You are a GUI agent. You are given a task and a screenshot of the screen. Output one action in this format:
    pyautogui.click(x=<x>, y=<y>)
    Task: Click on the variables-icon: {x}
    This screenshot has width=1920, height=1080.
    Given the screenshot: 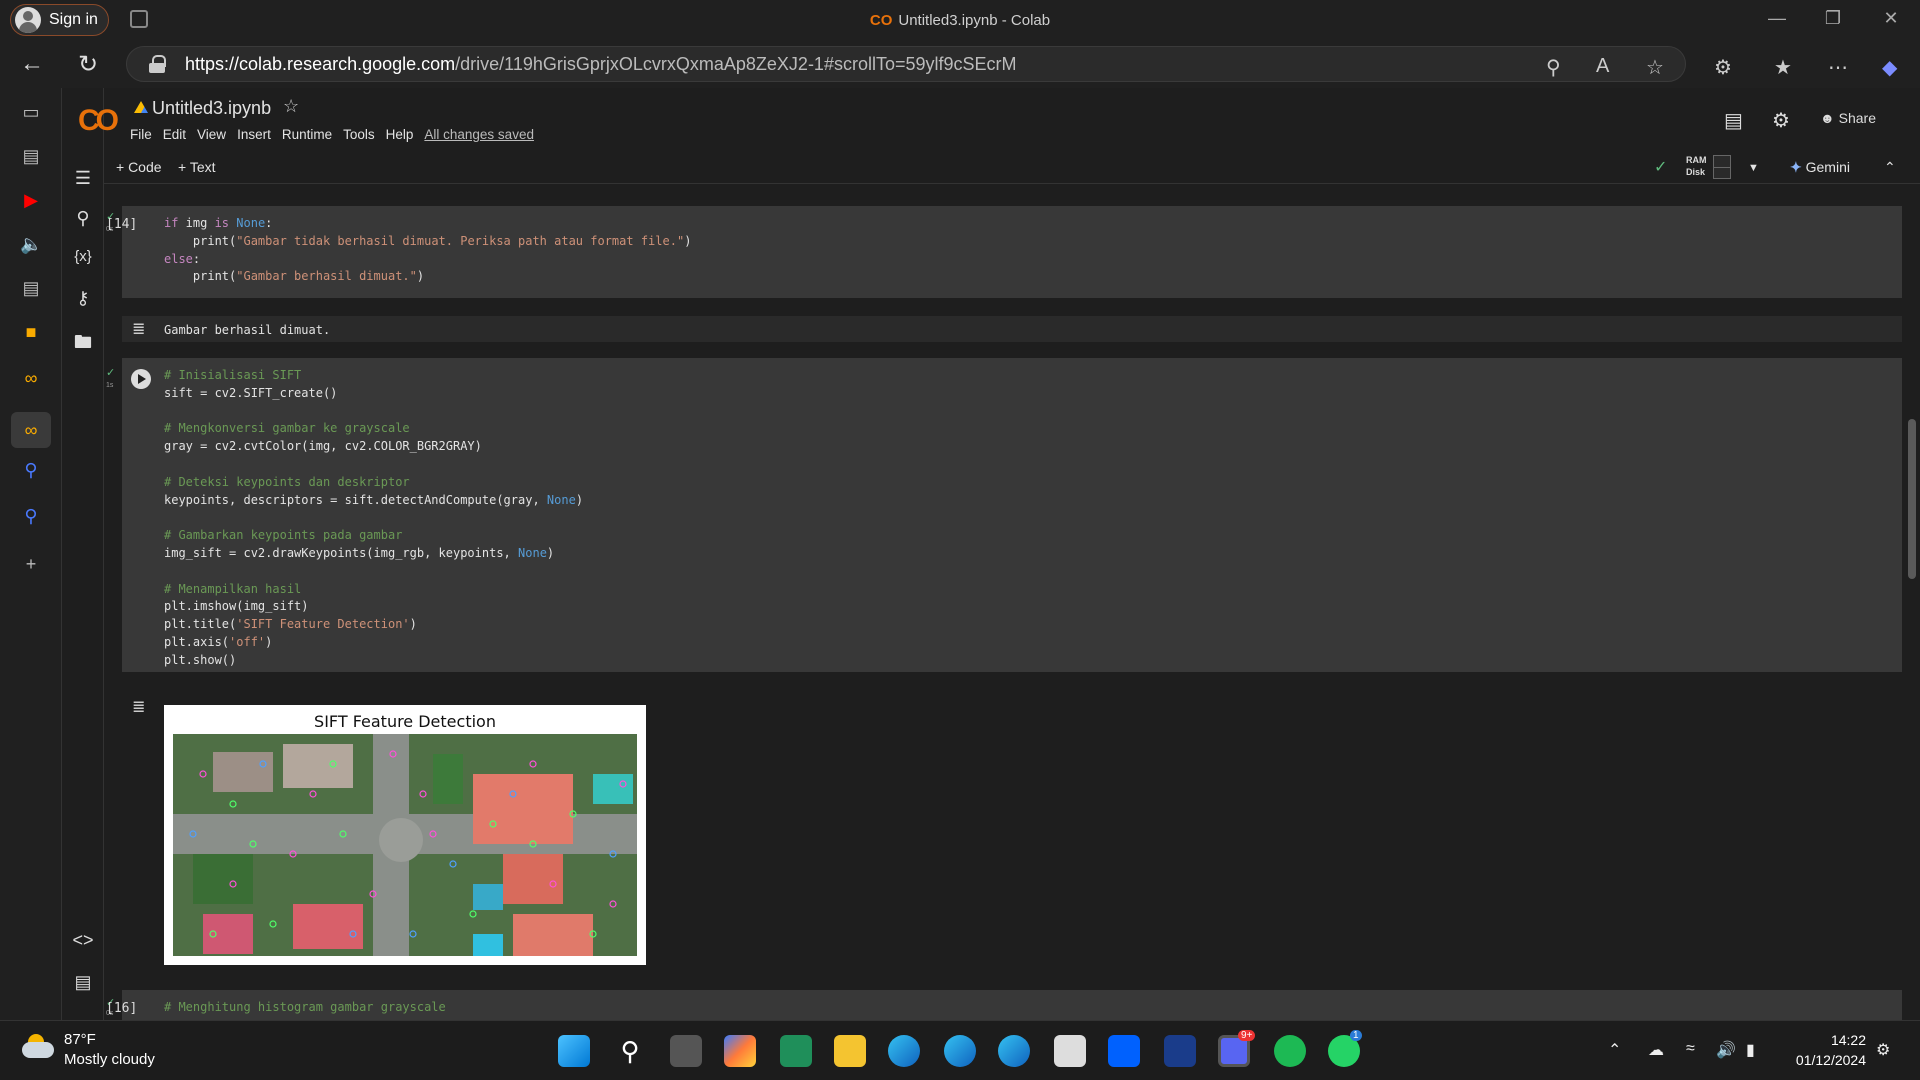 What is the action you would take?
    pyautogui.click(x=83, y=256)
    